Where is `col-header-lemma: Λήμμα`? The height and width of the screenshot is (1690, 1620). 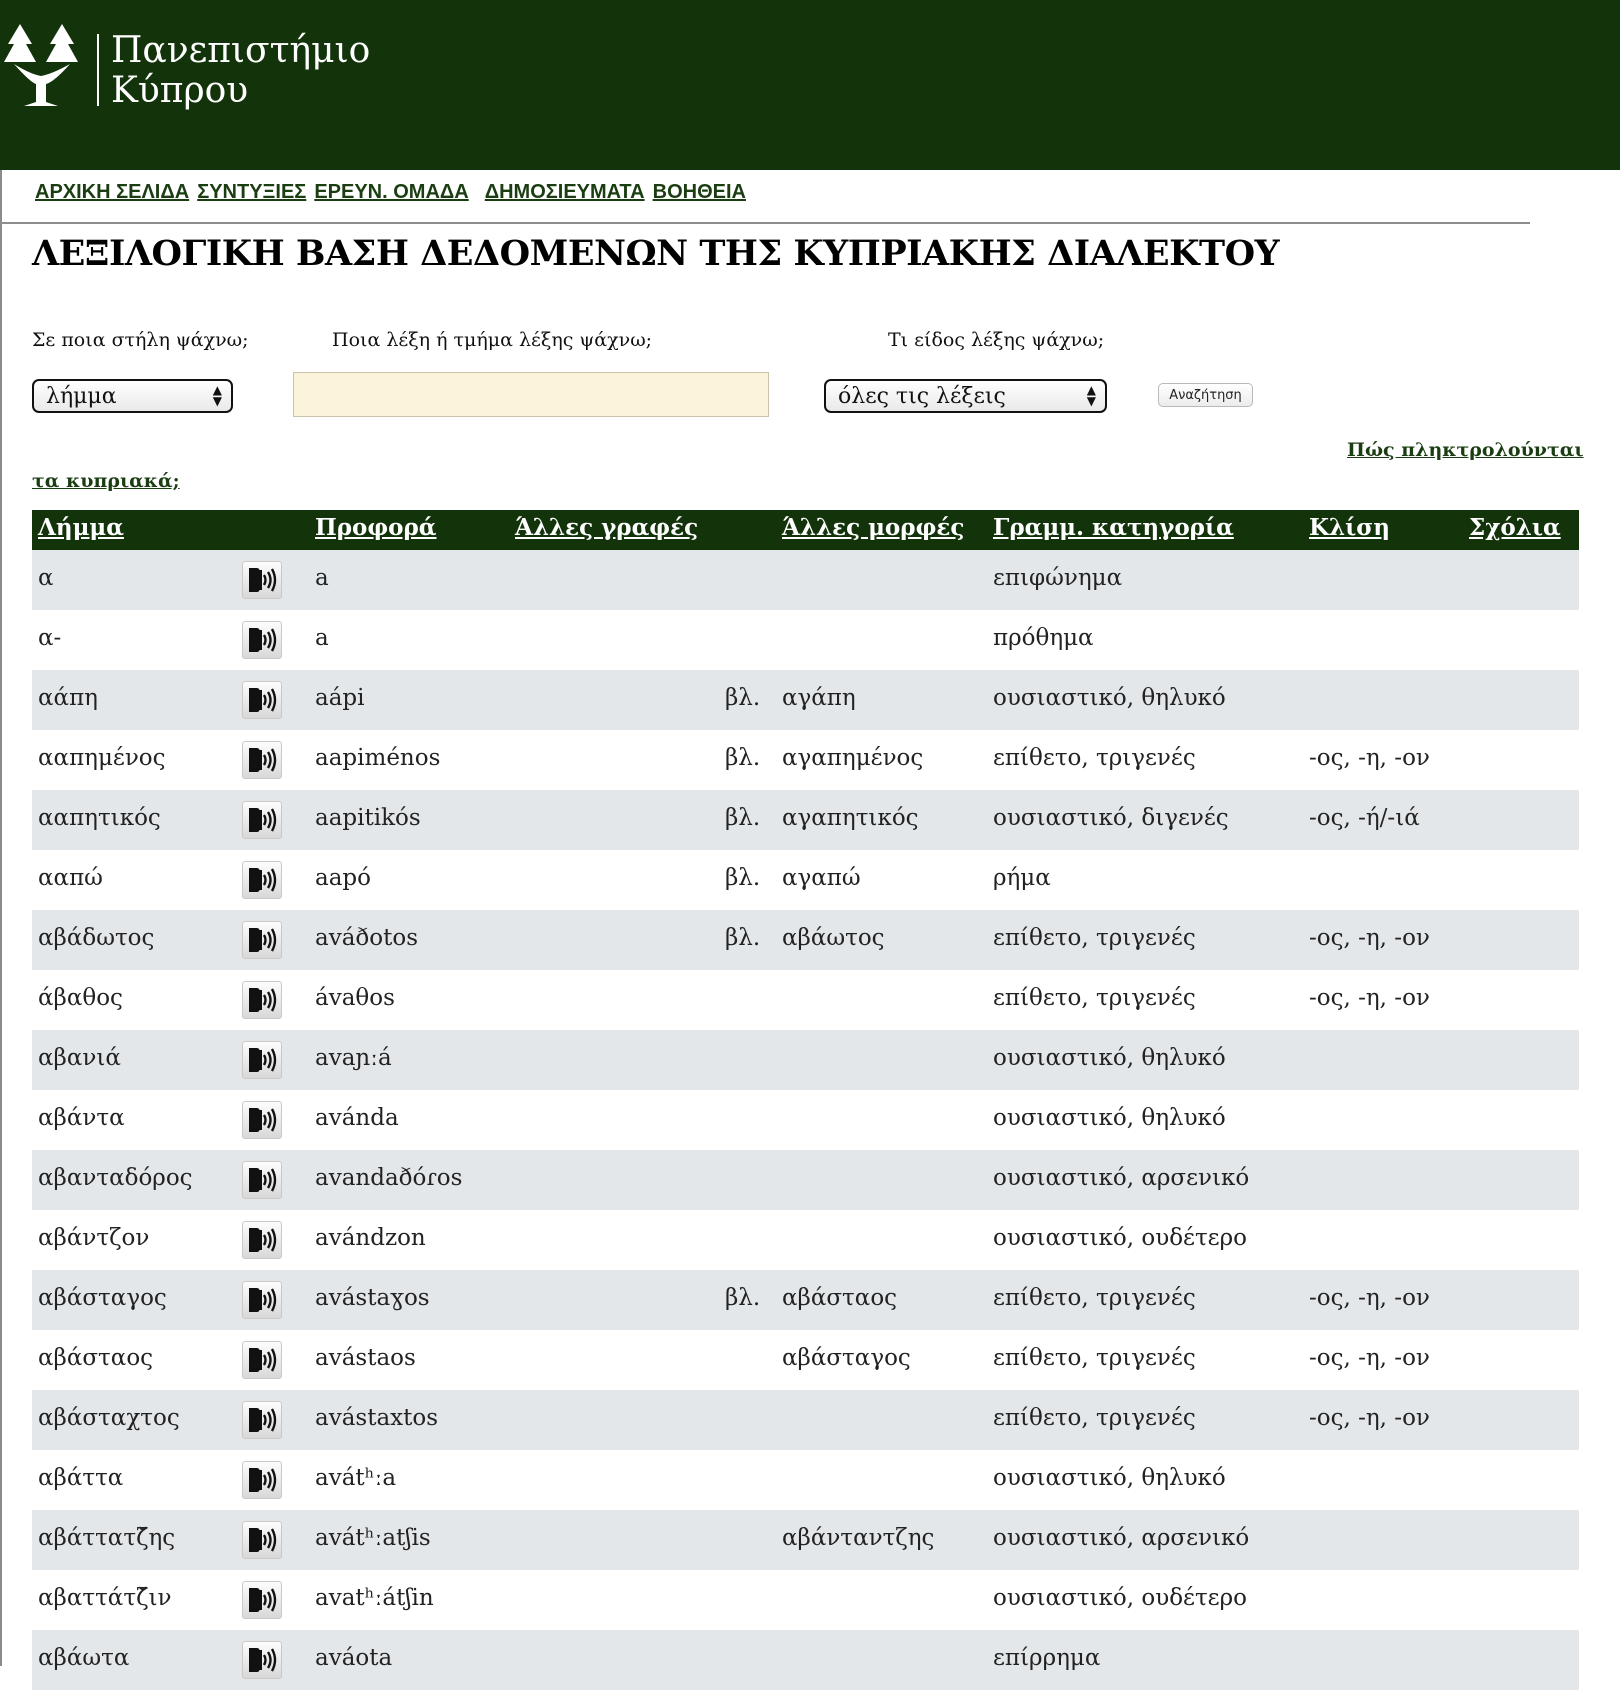
col-header-lemma: Λήμμα is located at coordinates (81, 527).